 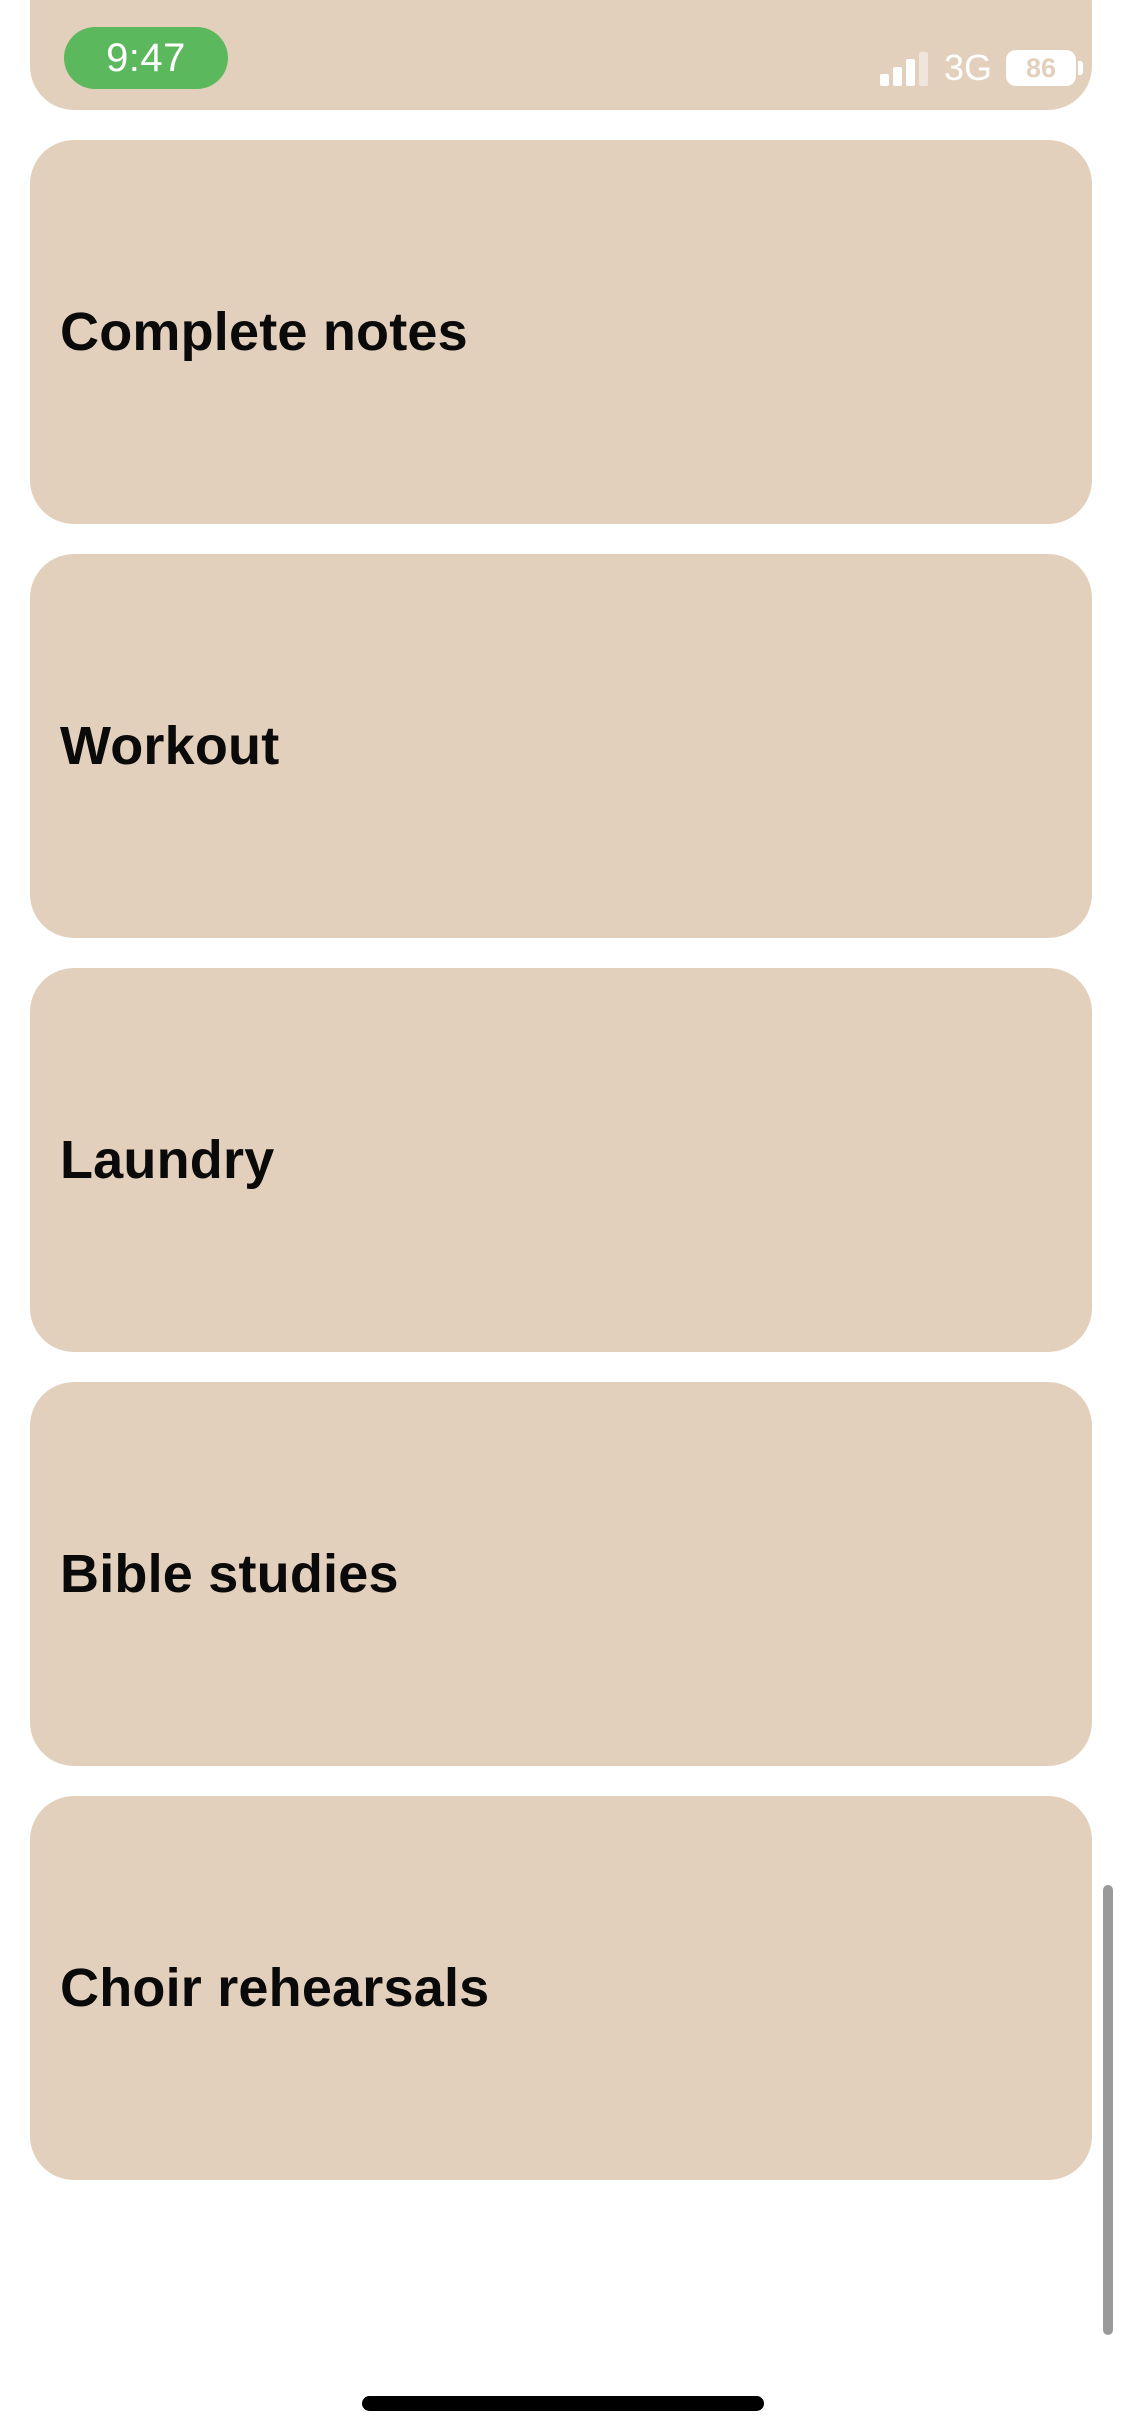 I want to click on task-card: Choir rehearsals, so click(x=561, y=1988).